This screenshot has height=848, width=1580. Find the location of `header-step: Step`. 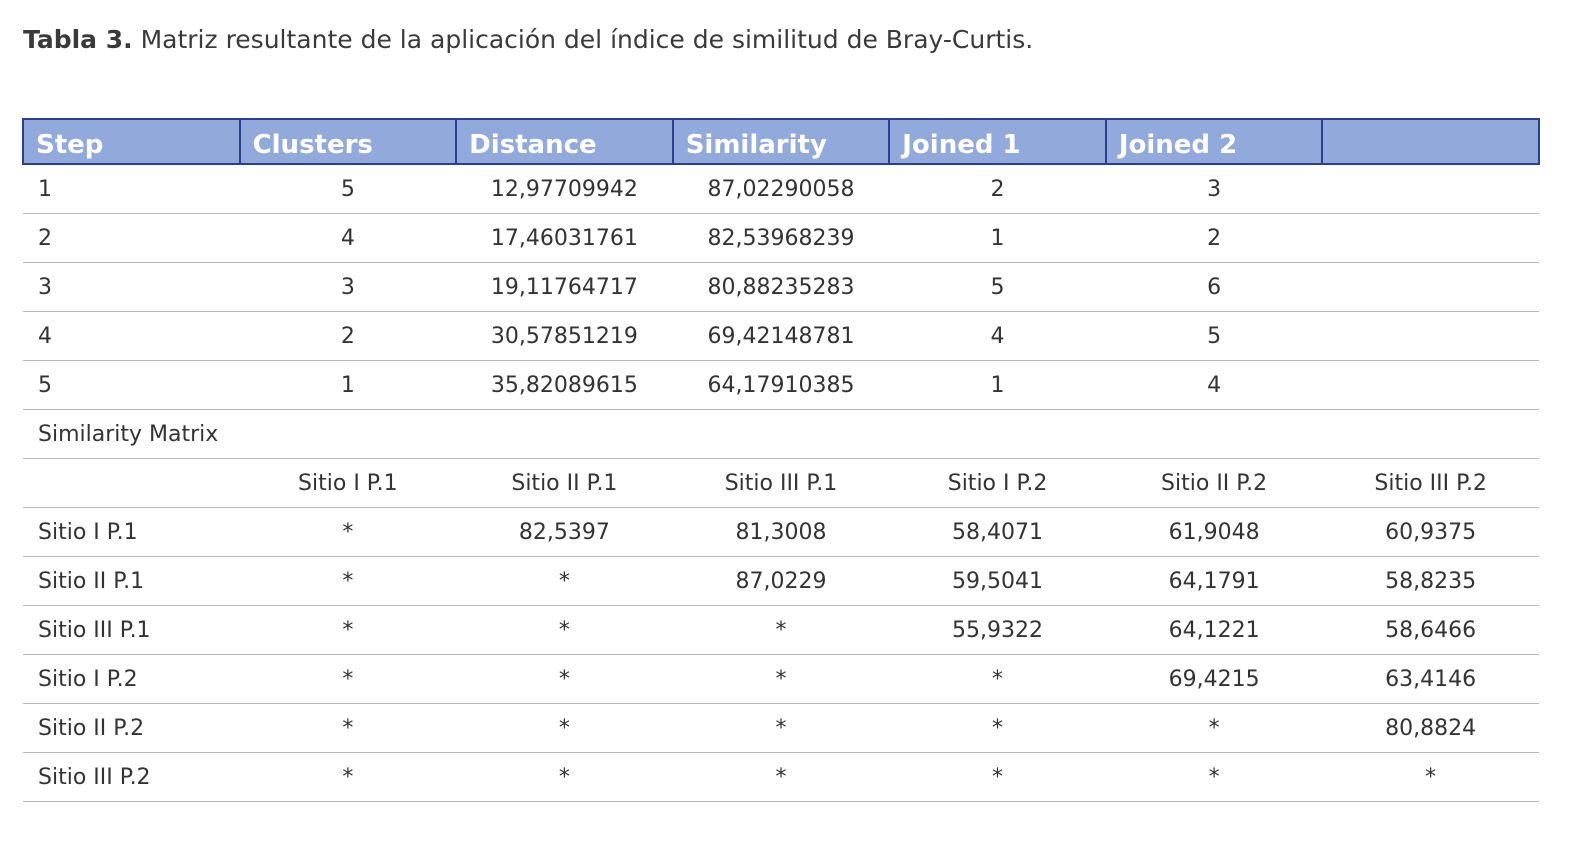

header-step: Step is located at coordinates (131, 141).